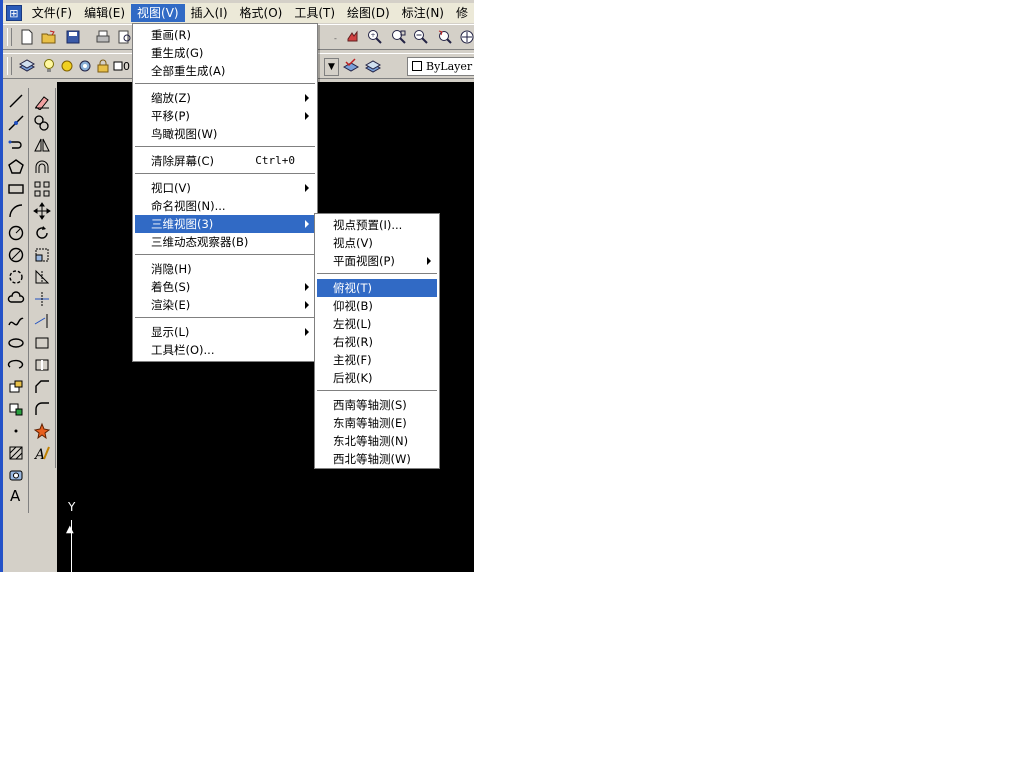  I want to click on menu-item-clean-screen: 清除屏幕(C) Ctrl+0, so click(225, 161).